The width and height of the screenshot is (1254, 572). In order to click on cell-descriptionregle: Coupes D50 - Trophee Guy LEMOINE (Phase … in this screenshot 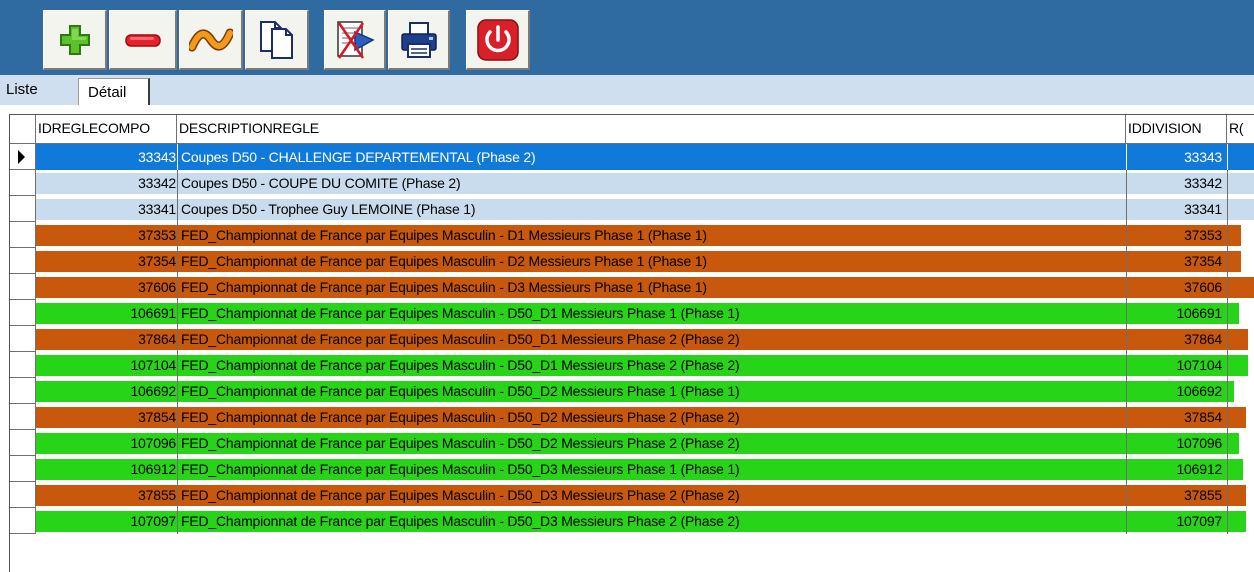, I will do `click(653, 209)`.